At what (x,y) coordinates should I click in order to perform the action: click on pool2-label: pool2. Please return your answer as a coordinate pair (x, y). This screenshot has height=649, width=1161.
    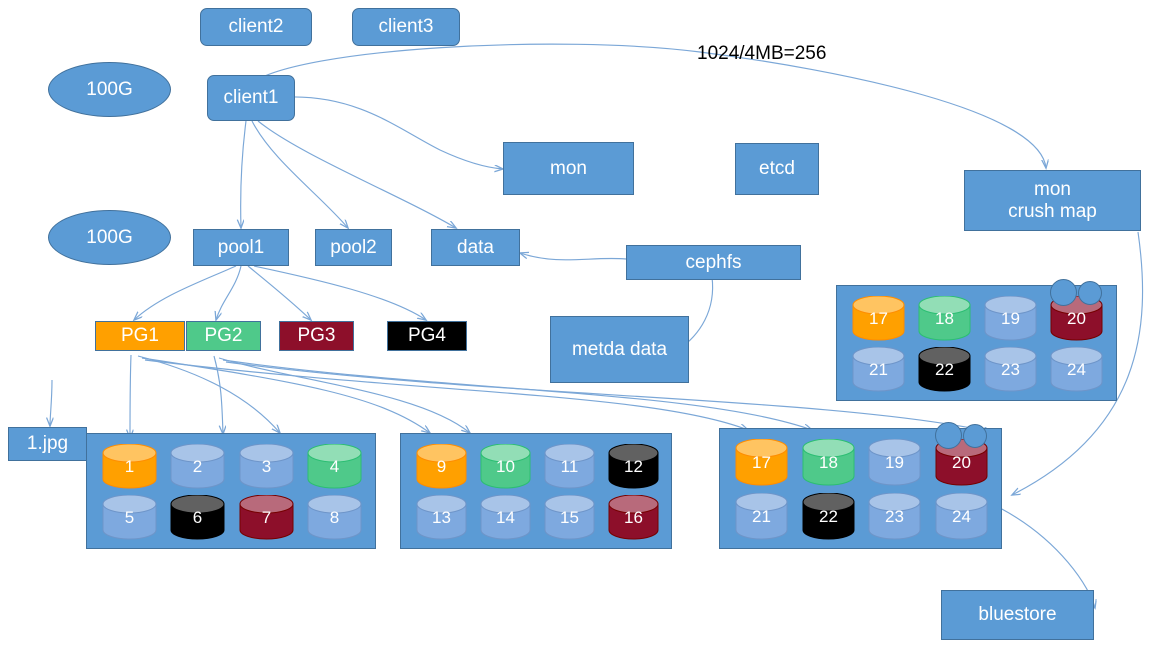
    Looking at the image, I should click on (353, 247).